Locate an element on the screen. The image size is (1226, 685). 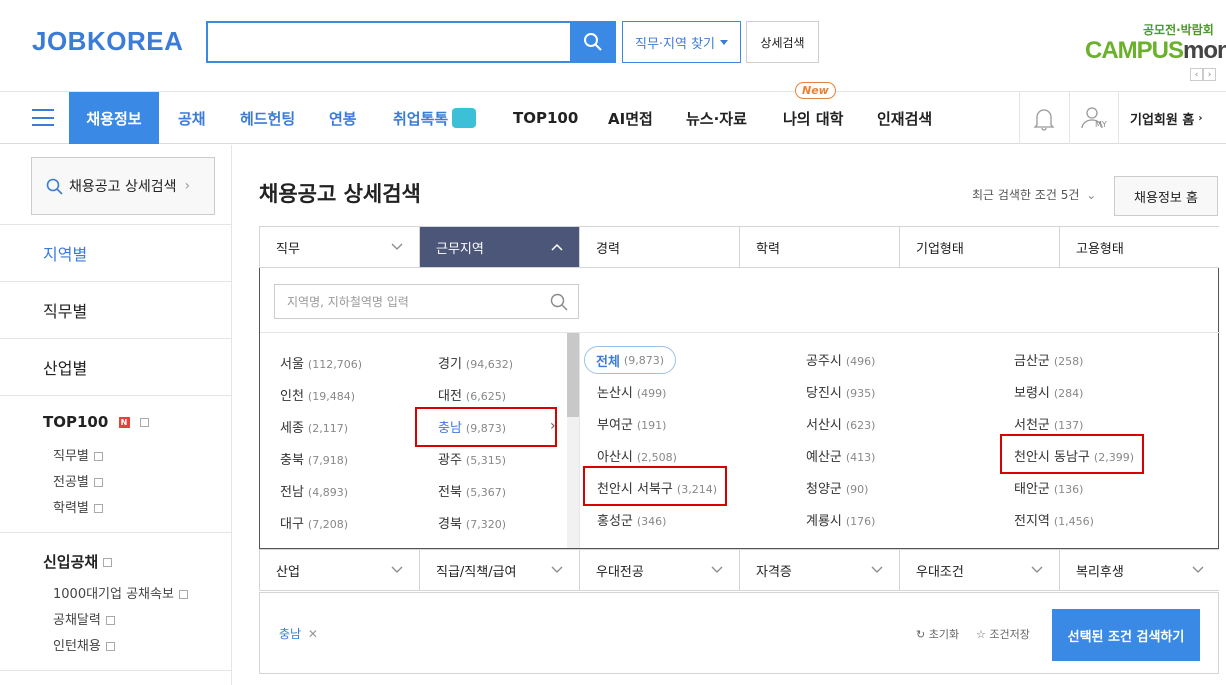
region-item: 대전 (6,625) is located at coordinates (472, 394).